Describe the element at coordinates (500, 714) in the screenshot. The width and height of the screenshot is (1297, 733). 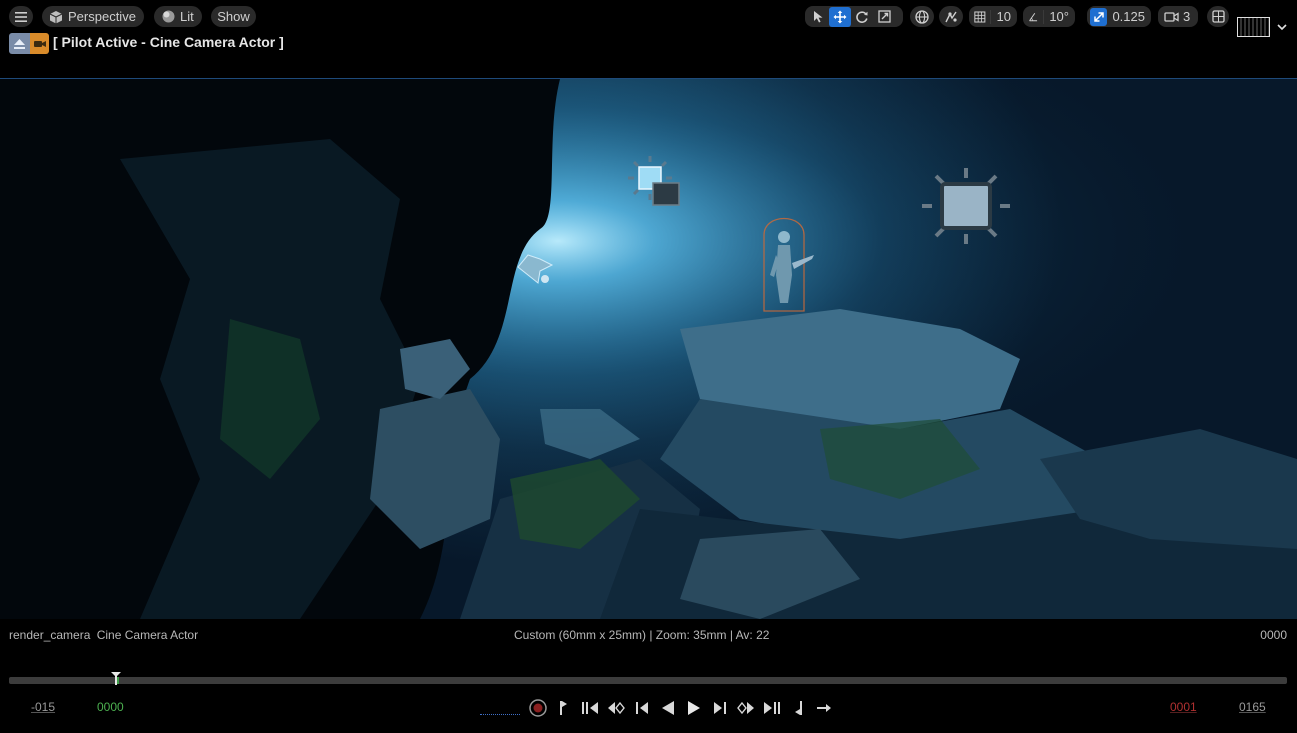
I see `range-bar` at that location.